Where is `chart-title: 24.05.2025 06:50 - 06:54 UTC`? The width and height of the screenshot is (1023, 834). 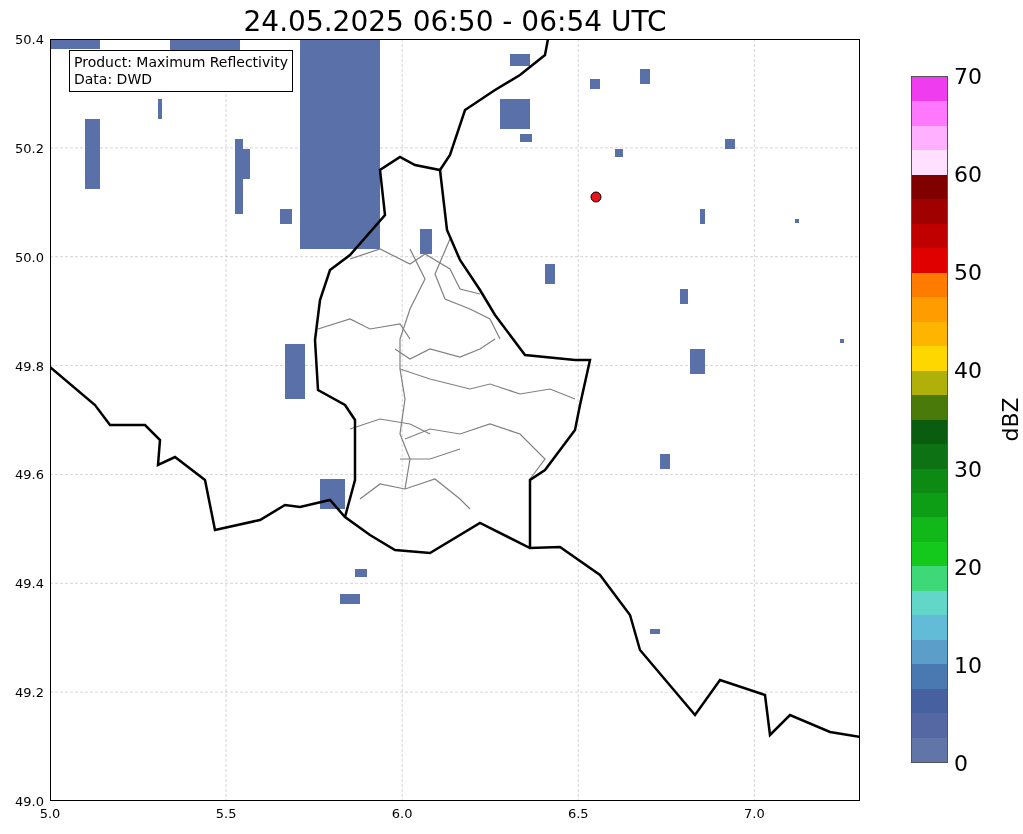
chart-title: 24.05.2025 06:50 - 06:54 UTC is located at coordinates (455, 21).